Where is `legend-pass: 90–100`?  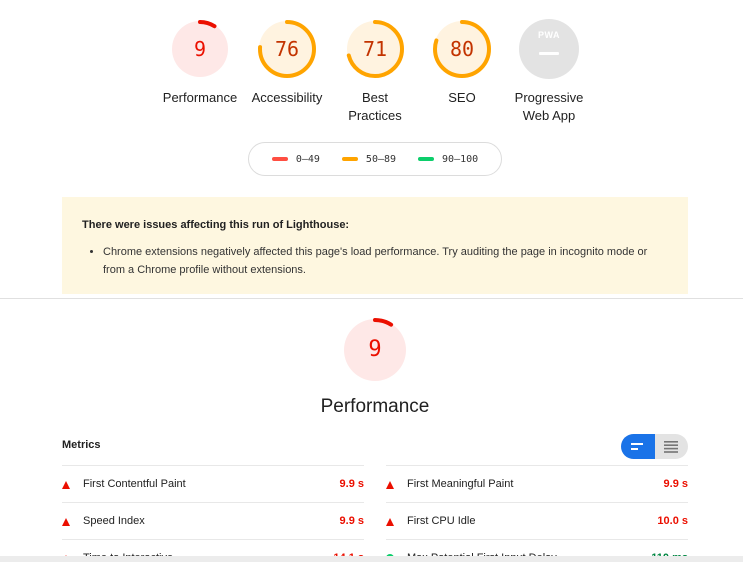
legend-pass: 90–100 is located at coordinates (448, 159).